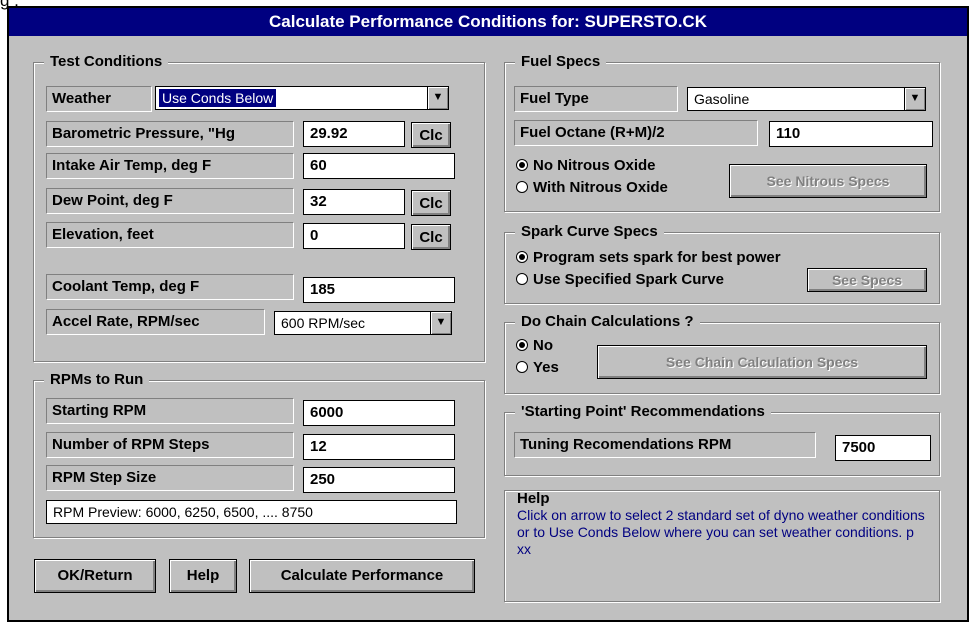  Describe the element at coordinates (589, 232) in the screenshot. I see `group-title: Spark Curve Specs` at that location.